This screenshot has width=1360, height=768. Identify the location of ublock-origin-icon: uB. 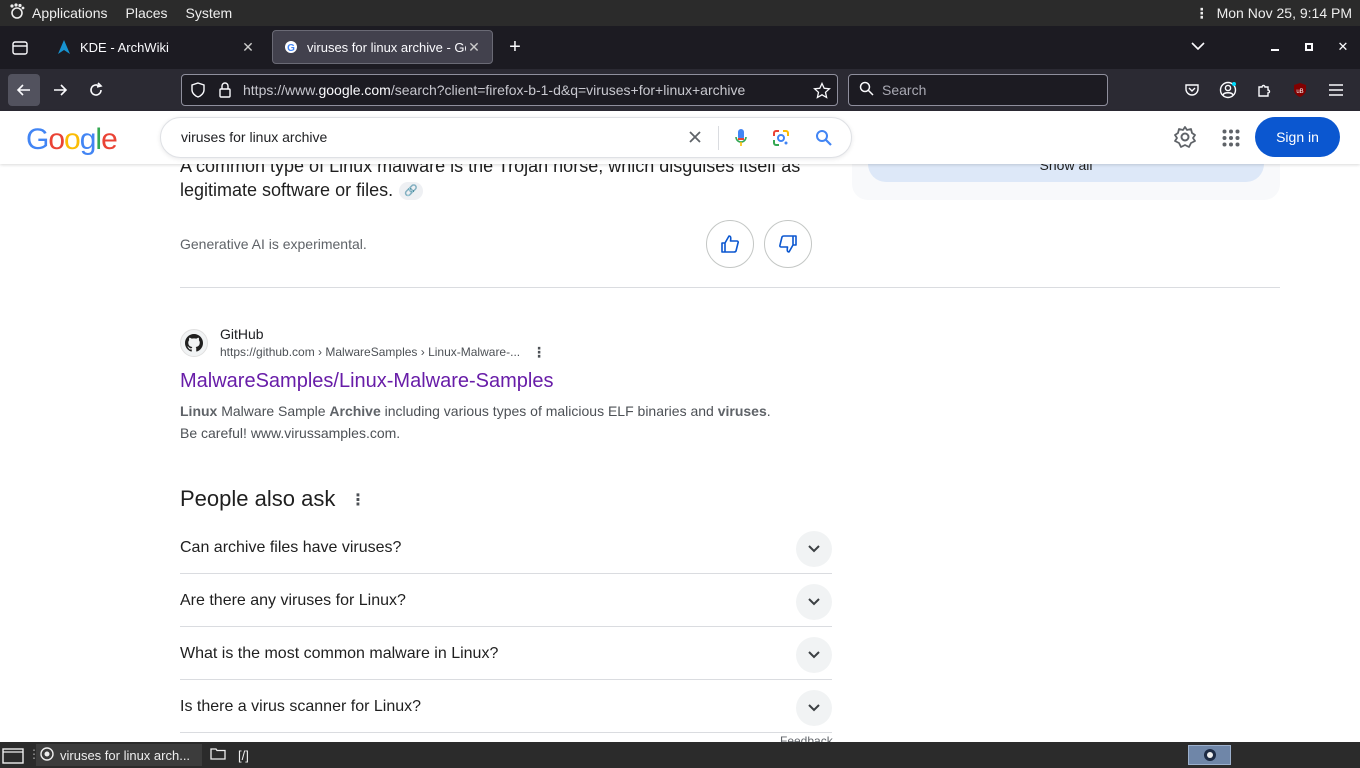
(1300, 90).